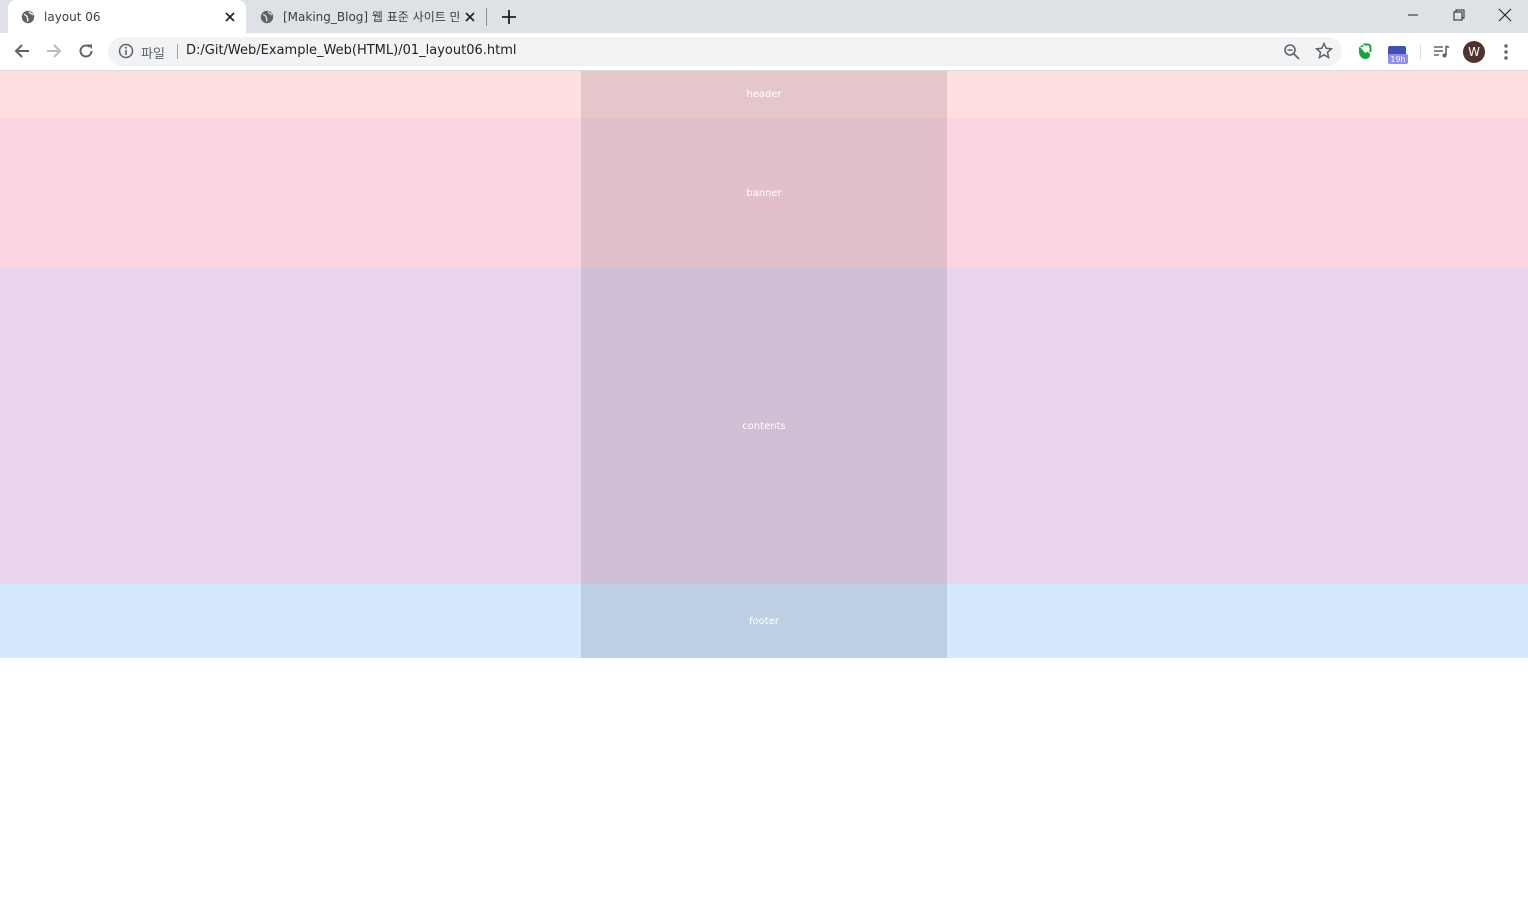 This screenshot has height=900, width=1528. I want to click on tab-separator, so click(486, 17).